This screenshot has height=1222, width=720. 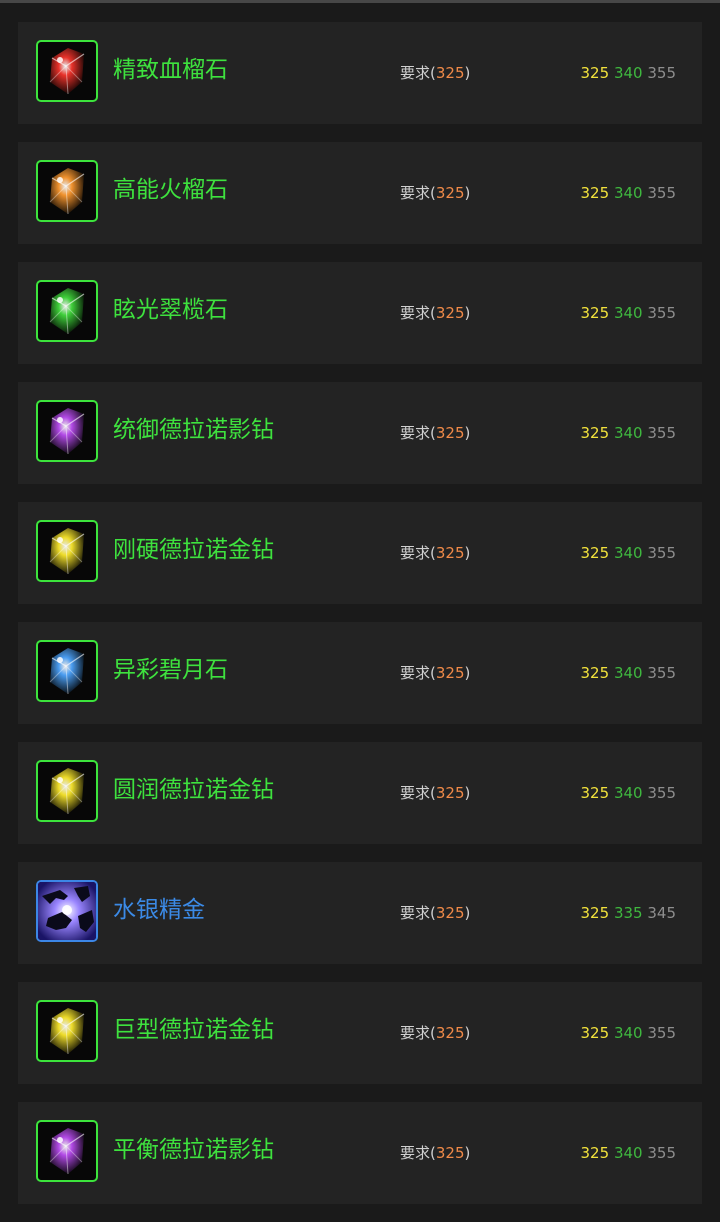 I want to click on item-name: 异彩碧月石, so click(x=170, y=670).